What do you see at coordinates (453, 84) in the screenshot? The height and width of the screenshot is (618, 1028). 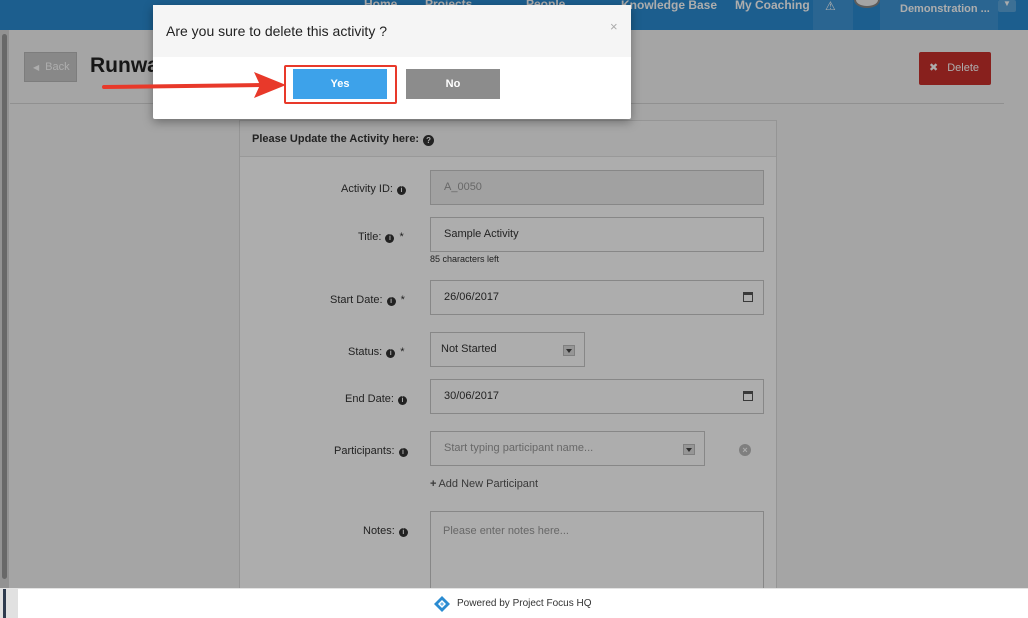 I see `no-button: No` at bounding box center [453, 84].